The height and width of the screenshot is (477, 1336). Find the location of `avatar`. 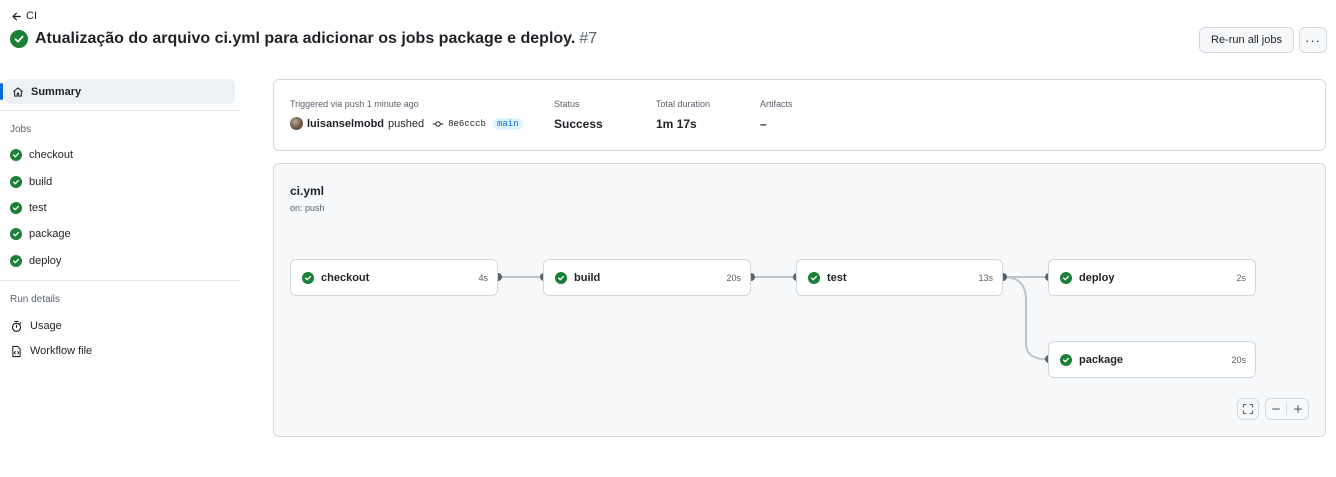

avatar is located at coordinates (296, 123).